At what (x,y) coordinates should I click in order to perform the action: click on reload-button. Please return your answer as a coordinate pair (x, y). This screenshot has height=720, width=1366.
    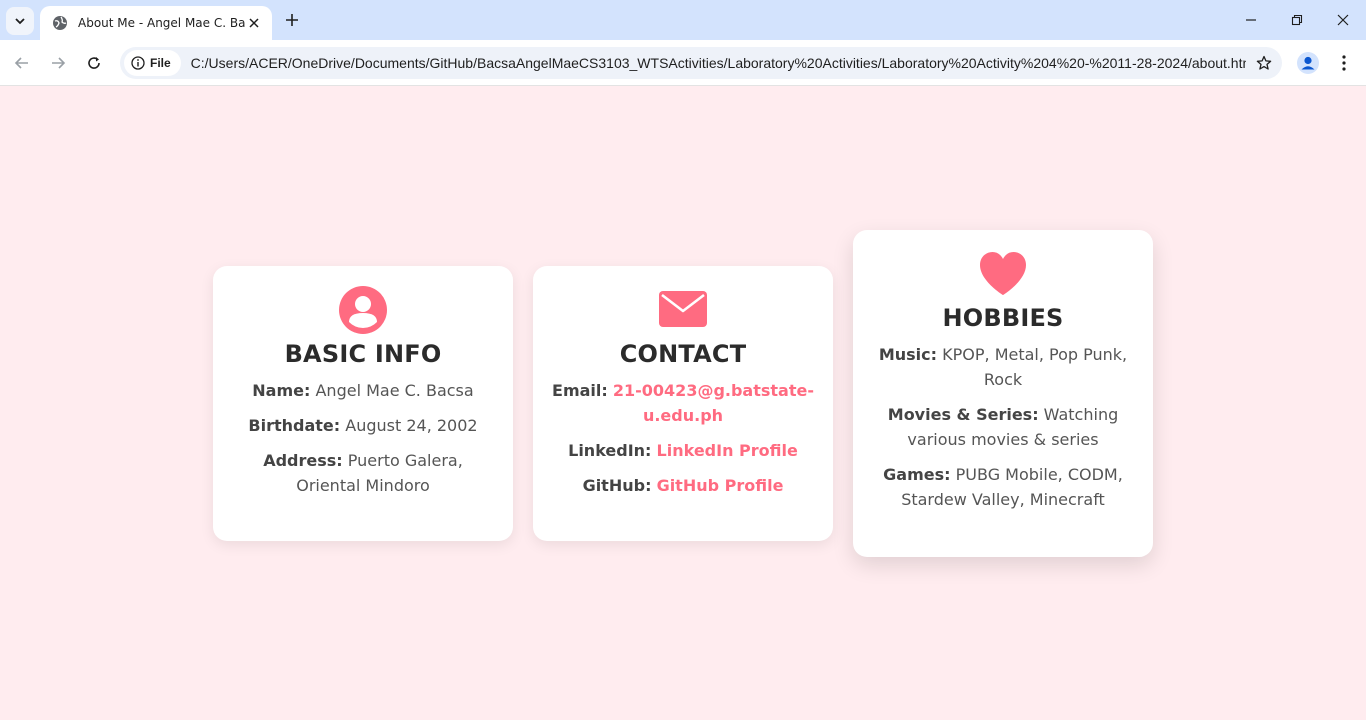
    Looking at the image, I should click on (94, 63).